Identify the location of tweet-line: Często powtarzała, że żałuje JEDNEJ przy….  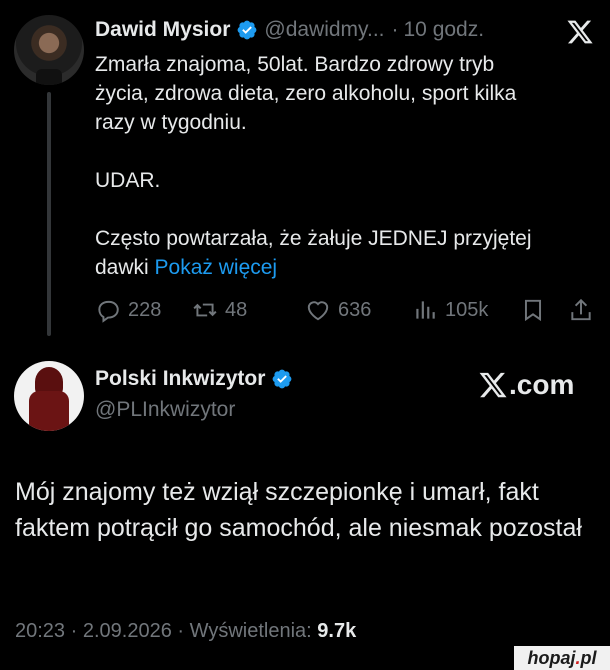
(313, 238).